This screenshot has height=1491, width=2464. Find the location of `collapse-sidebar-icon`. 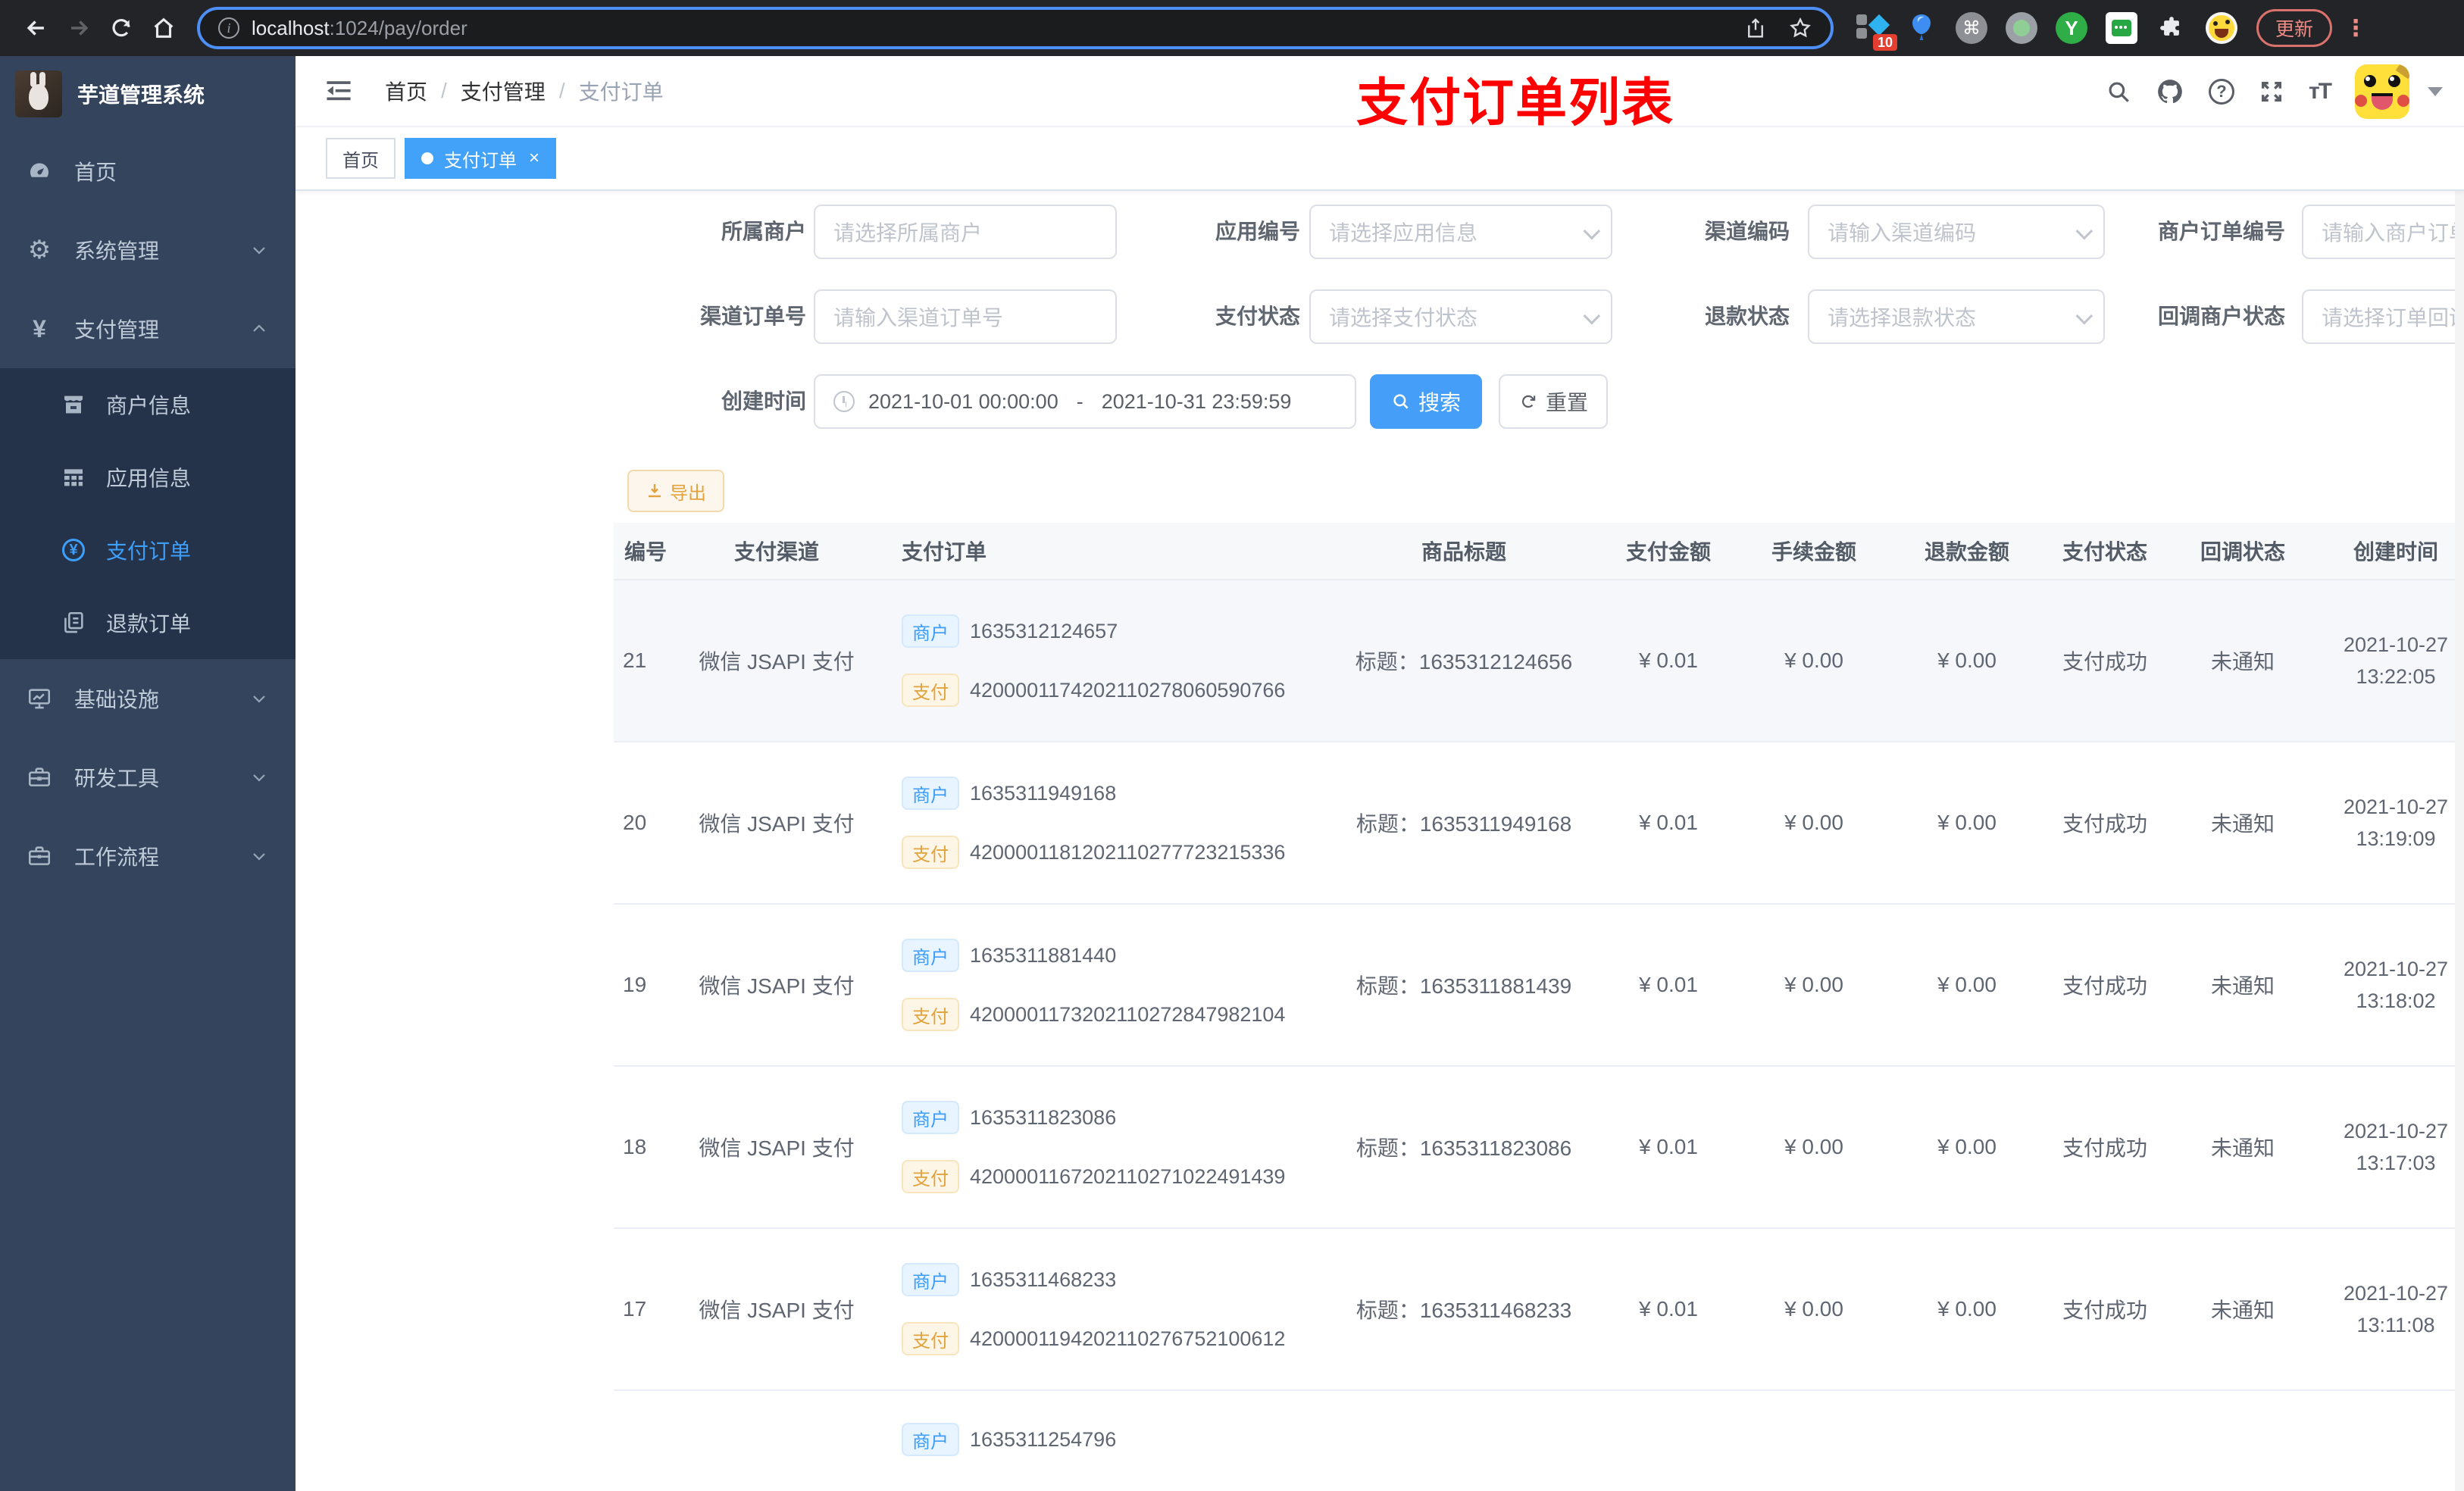

collapse-sidebar-icon is located at coordinates (339, 91).